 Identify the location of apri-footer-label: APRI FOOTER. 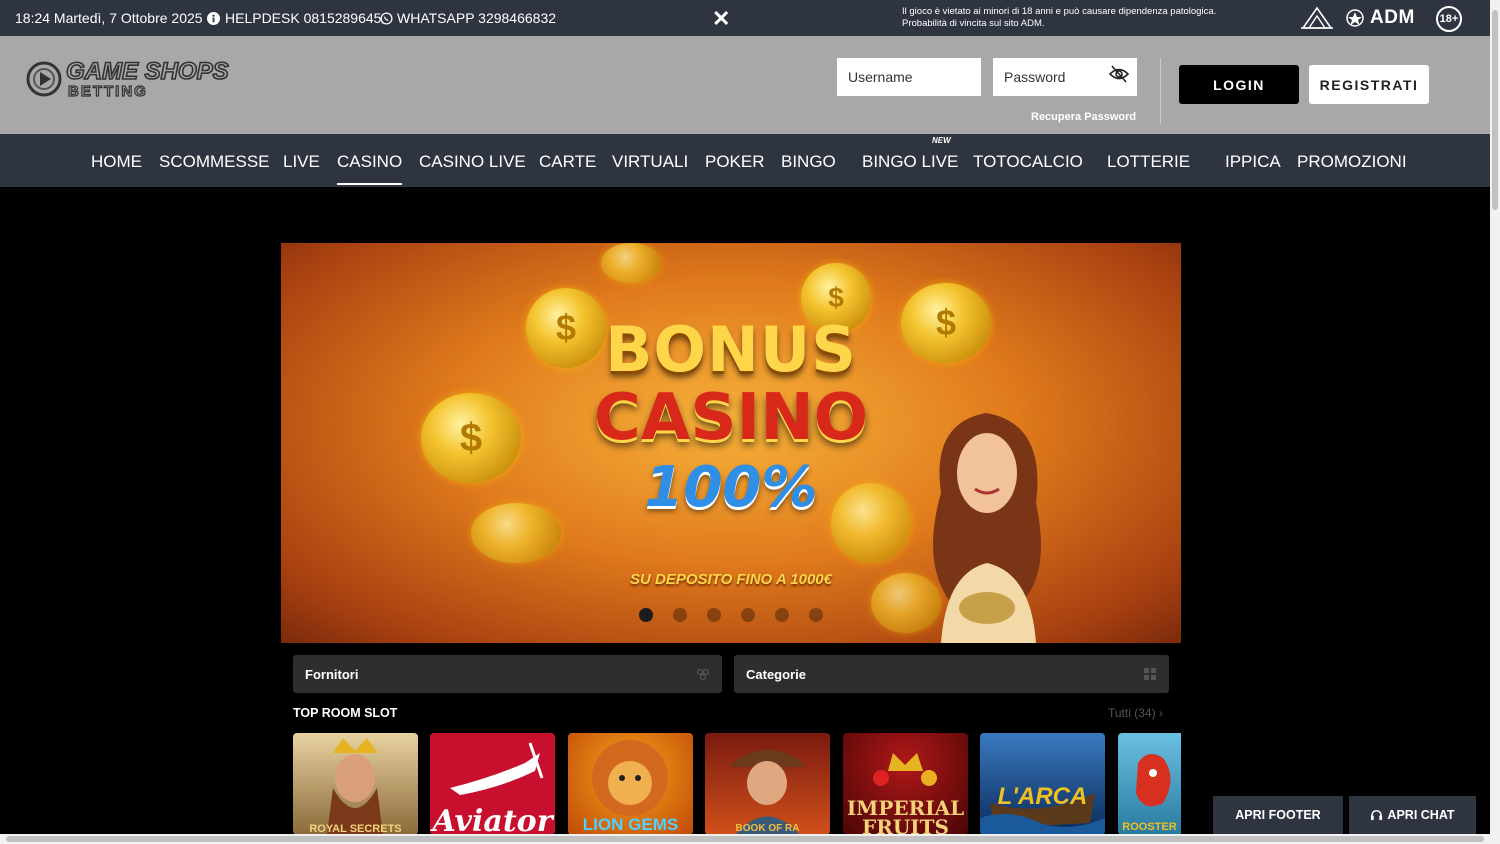
(1278, 815).